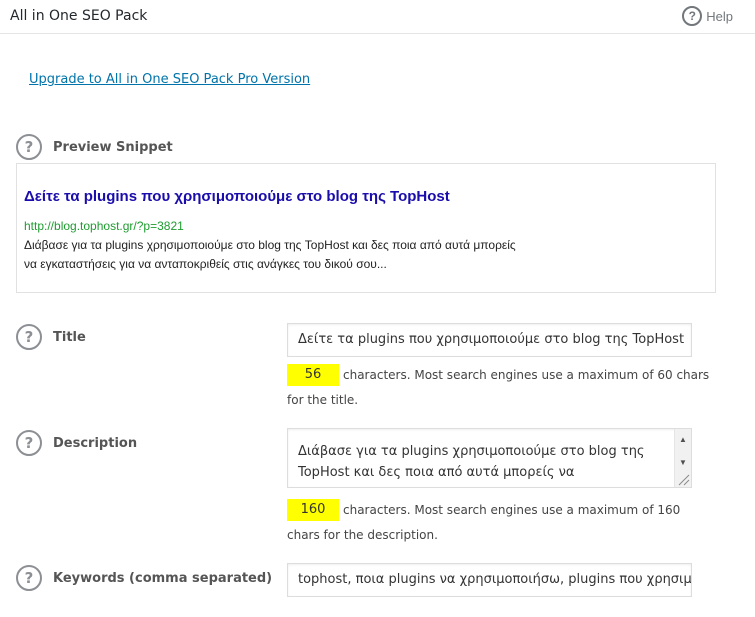 The width and height of the screenshot is (755, 617). What do you see at coordinates (683, 479) in the screenshot?
I see `resize-handle-icon` at bounding box center [683, 479].